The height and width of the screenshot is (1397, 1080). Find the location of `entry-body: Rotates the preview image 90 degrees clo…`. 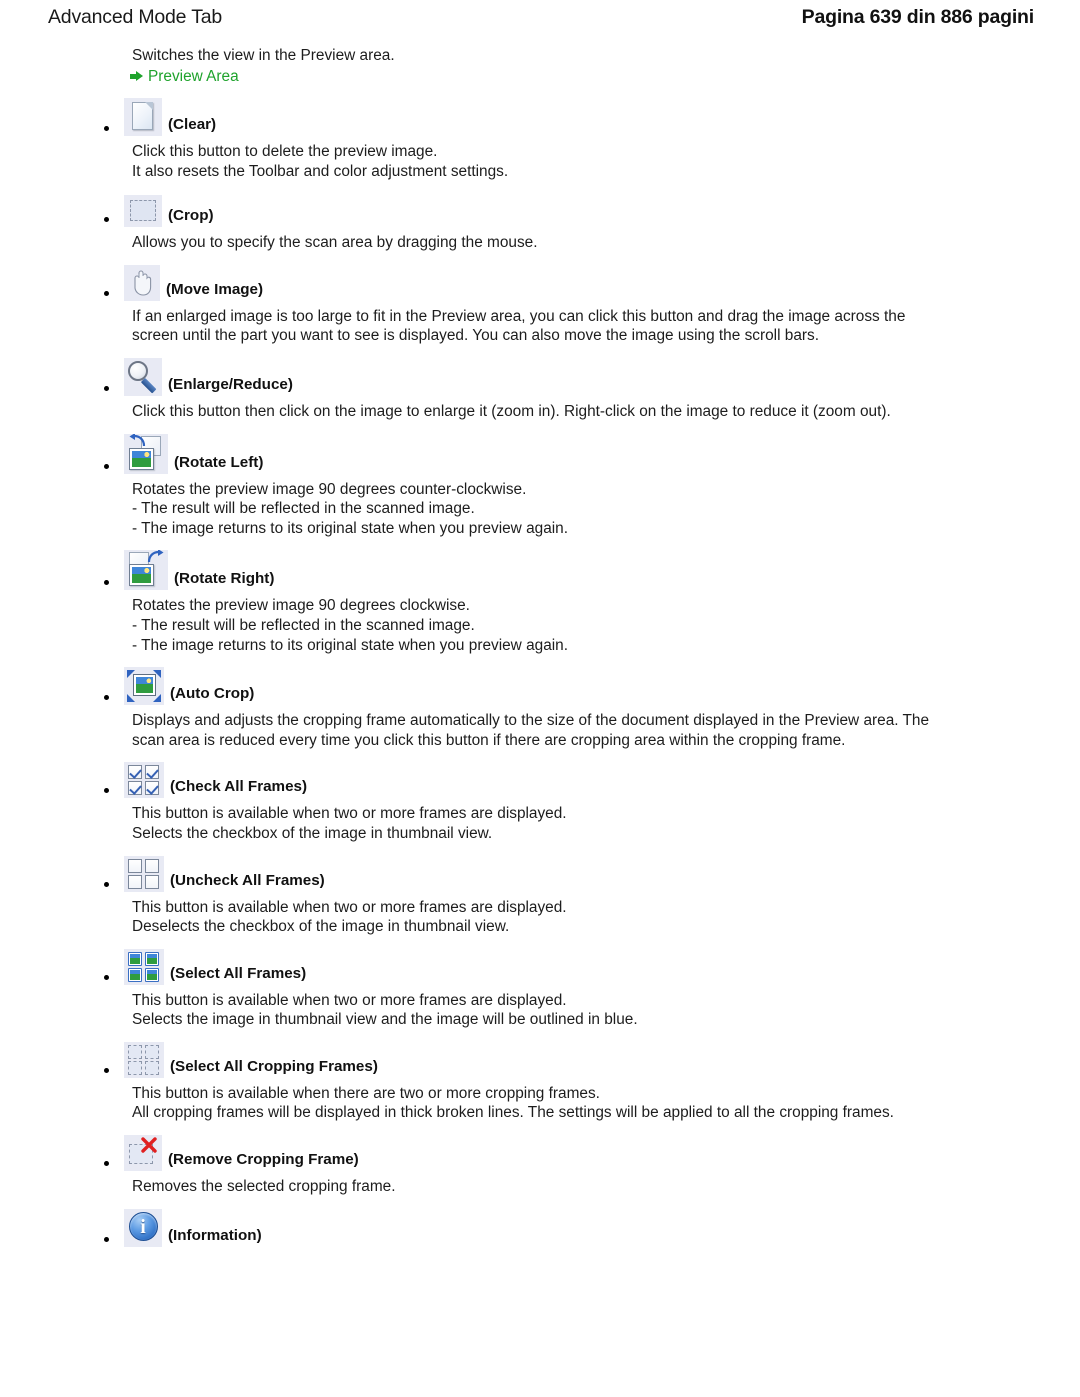

entry-body: Rotates the preview image 90 degrees clo… is located at coordinates (538, 625).